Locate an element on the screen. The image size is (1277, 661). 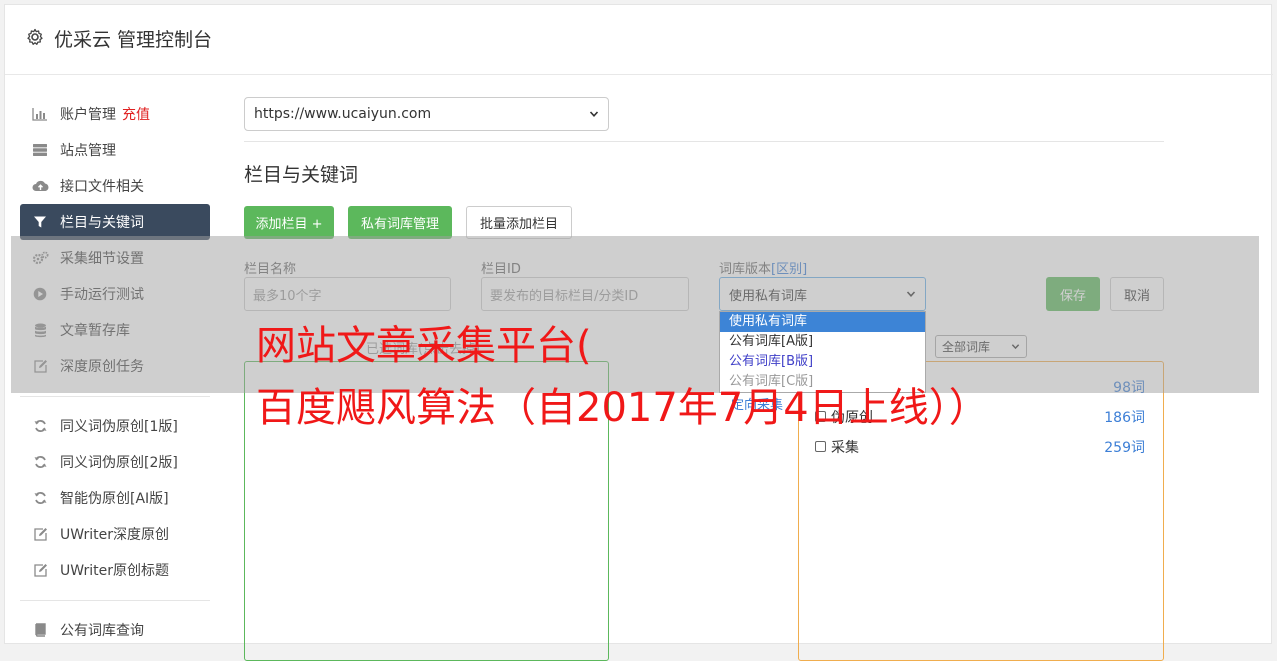
server-icon is located at coordinates (40, 150).